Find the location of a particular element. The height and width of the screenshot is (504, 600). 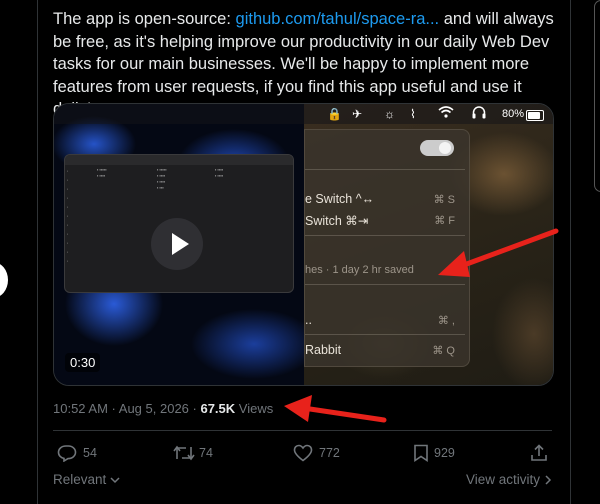

tweet-meta: 10:52 AM · Aug 5, 2026 · 67.5K Views is located at coordinates (163, 408).